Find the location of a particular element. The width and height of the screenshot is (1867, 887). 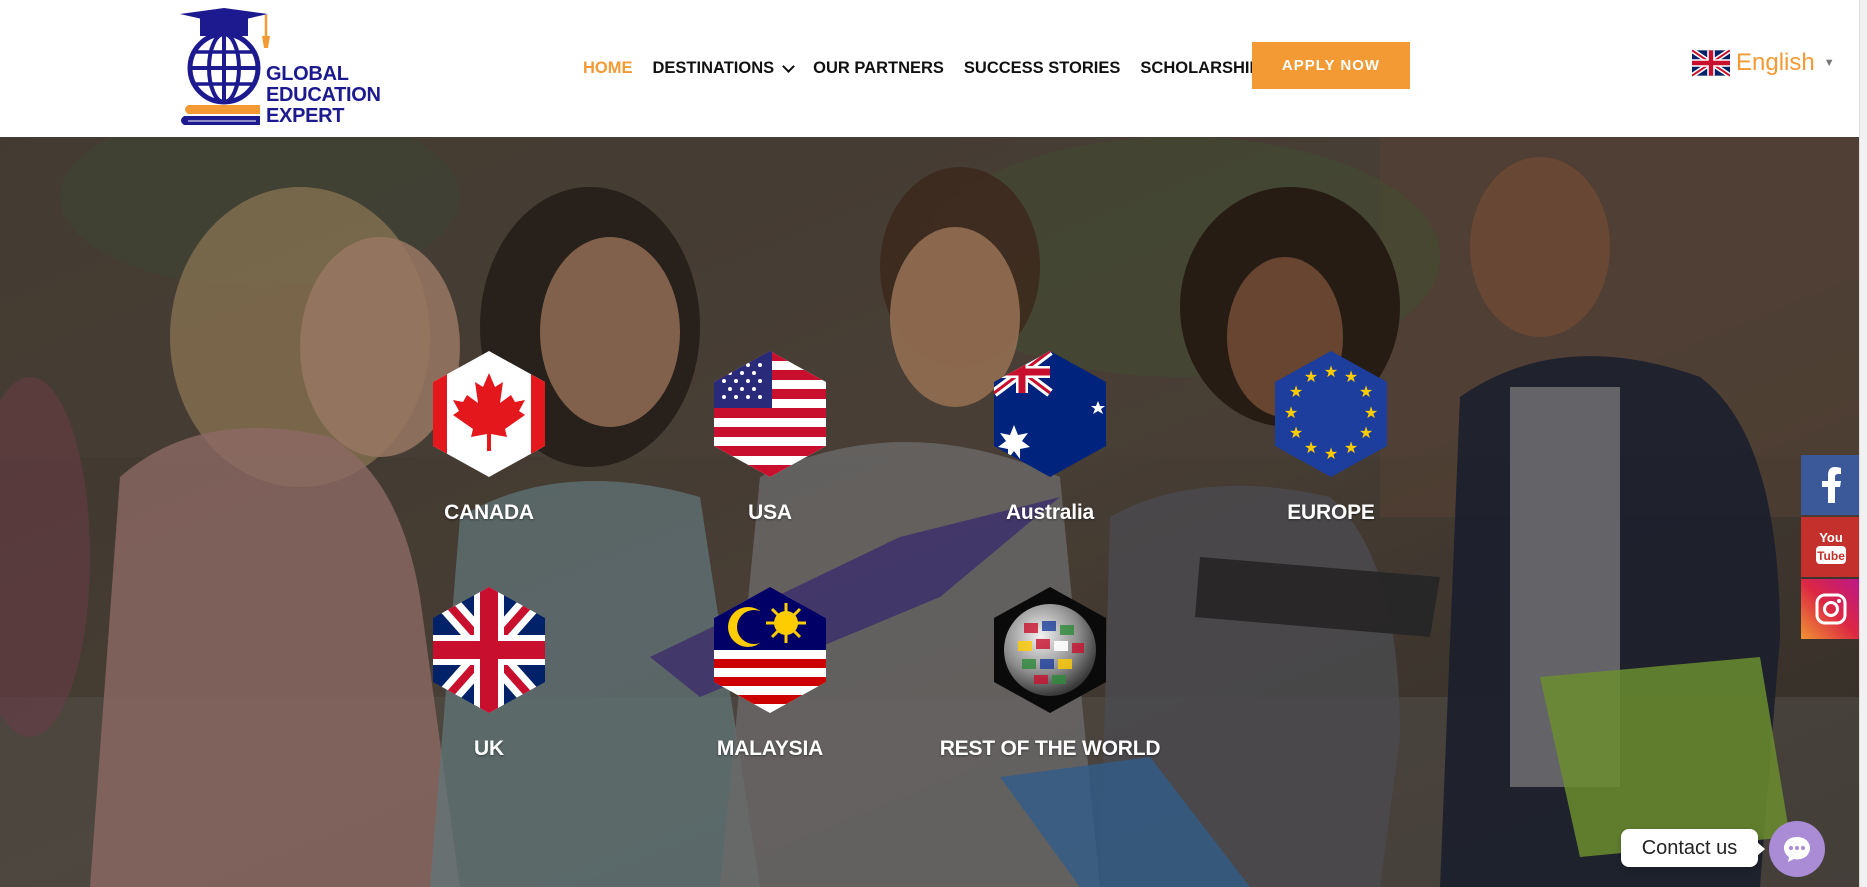

brand-line-1: GLOBAL is located at coordinates (307, 74).